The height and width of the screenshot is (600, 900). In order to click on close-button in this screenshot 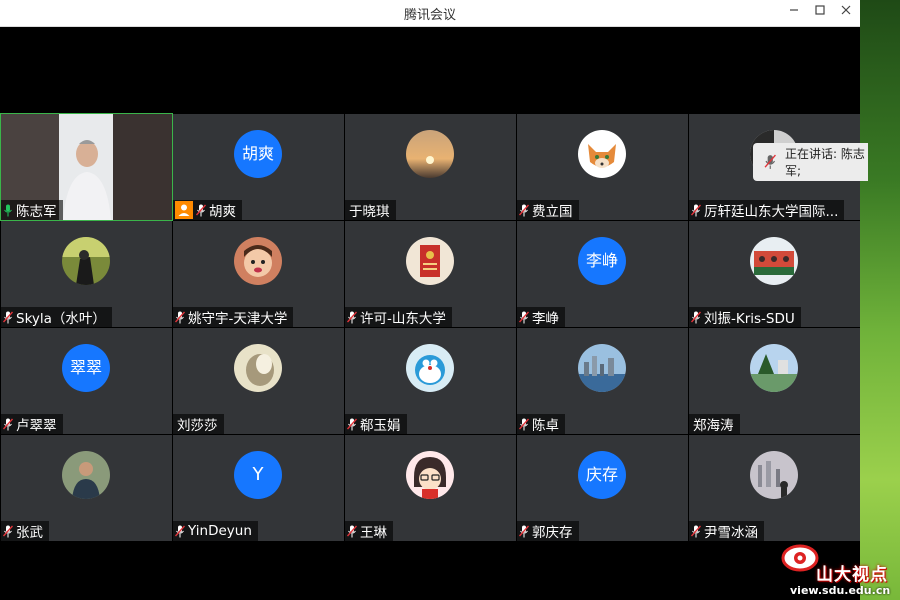, I will do `click(846, 13)`.